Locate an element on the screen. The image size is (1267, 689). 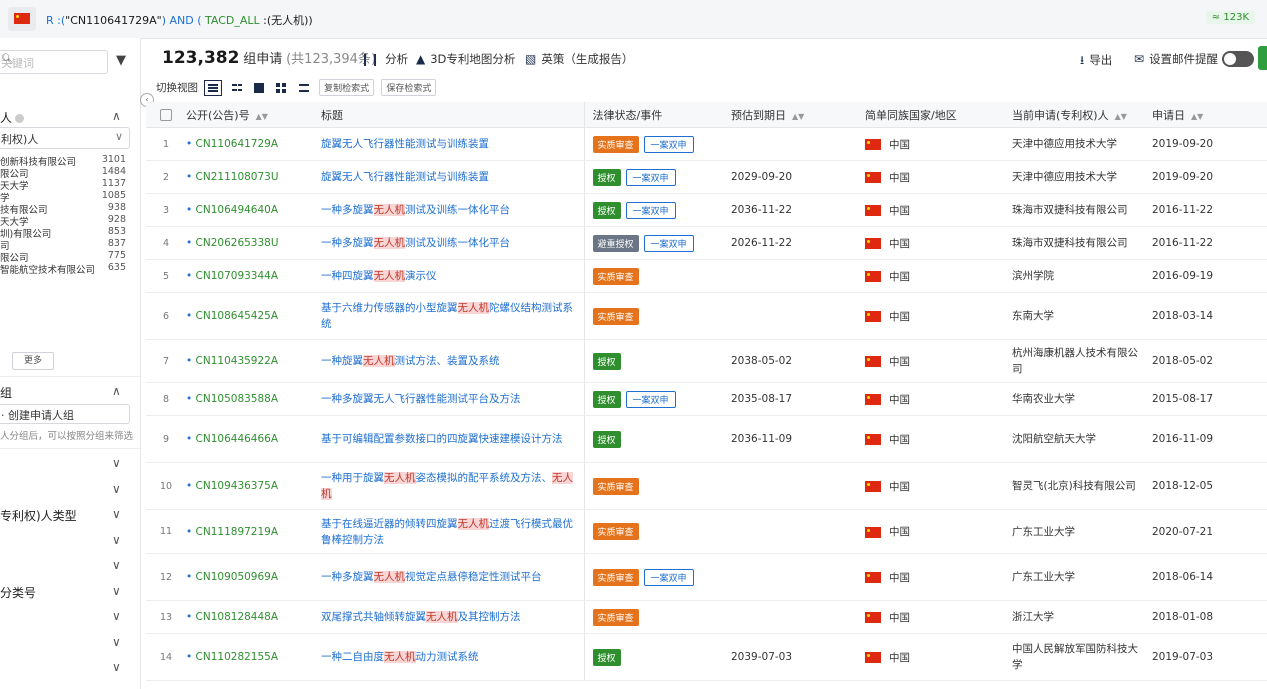
applicant-name: 杭州海康机器人技术有限公司 is located at coordinates (1082, 361).